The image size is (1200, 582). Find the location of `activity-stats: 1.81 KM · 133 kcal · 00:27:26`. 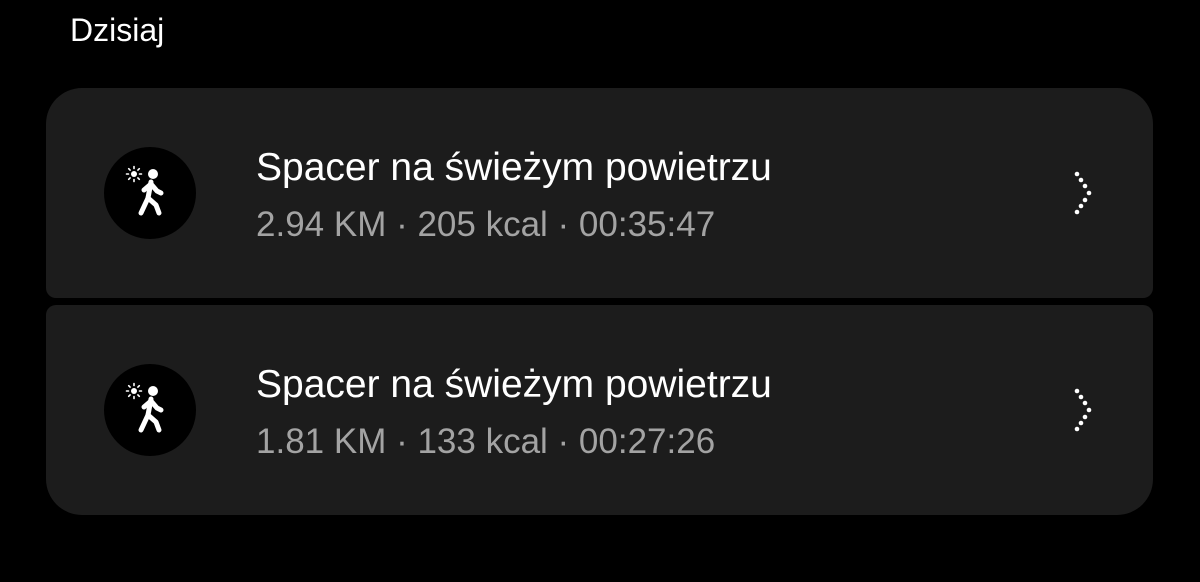

activity-stats: 1.81 KM · 133 kcal · 00:27:26 is located at coordinates (486, 441).